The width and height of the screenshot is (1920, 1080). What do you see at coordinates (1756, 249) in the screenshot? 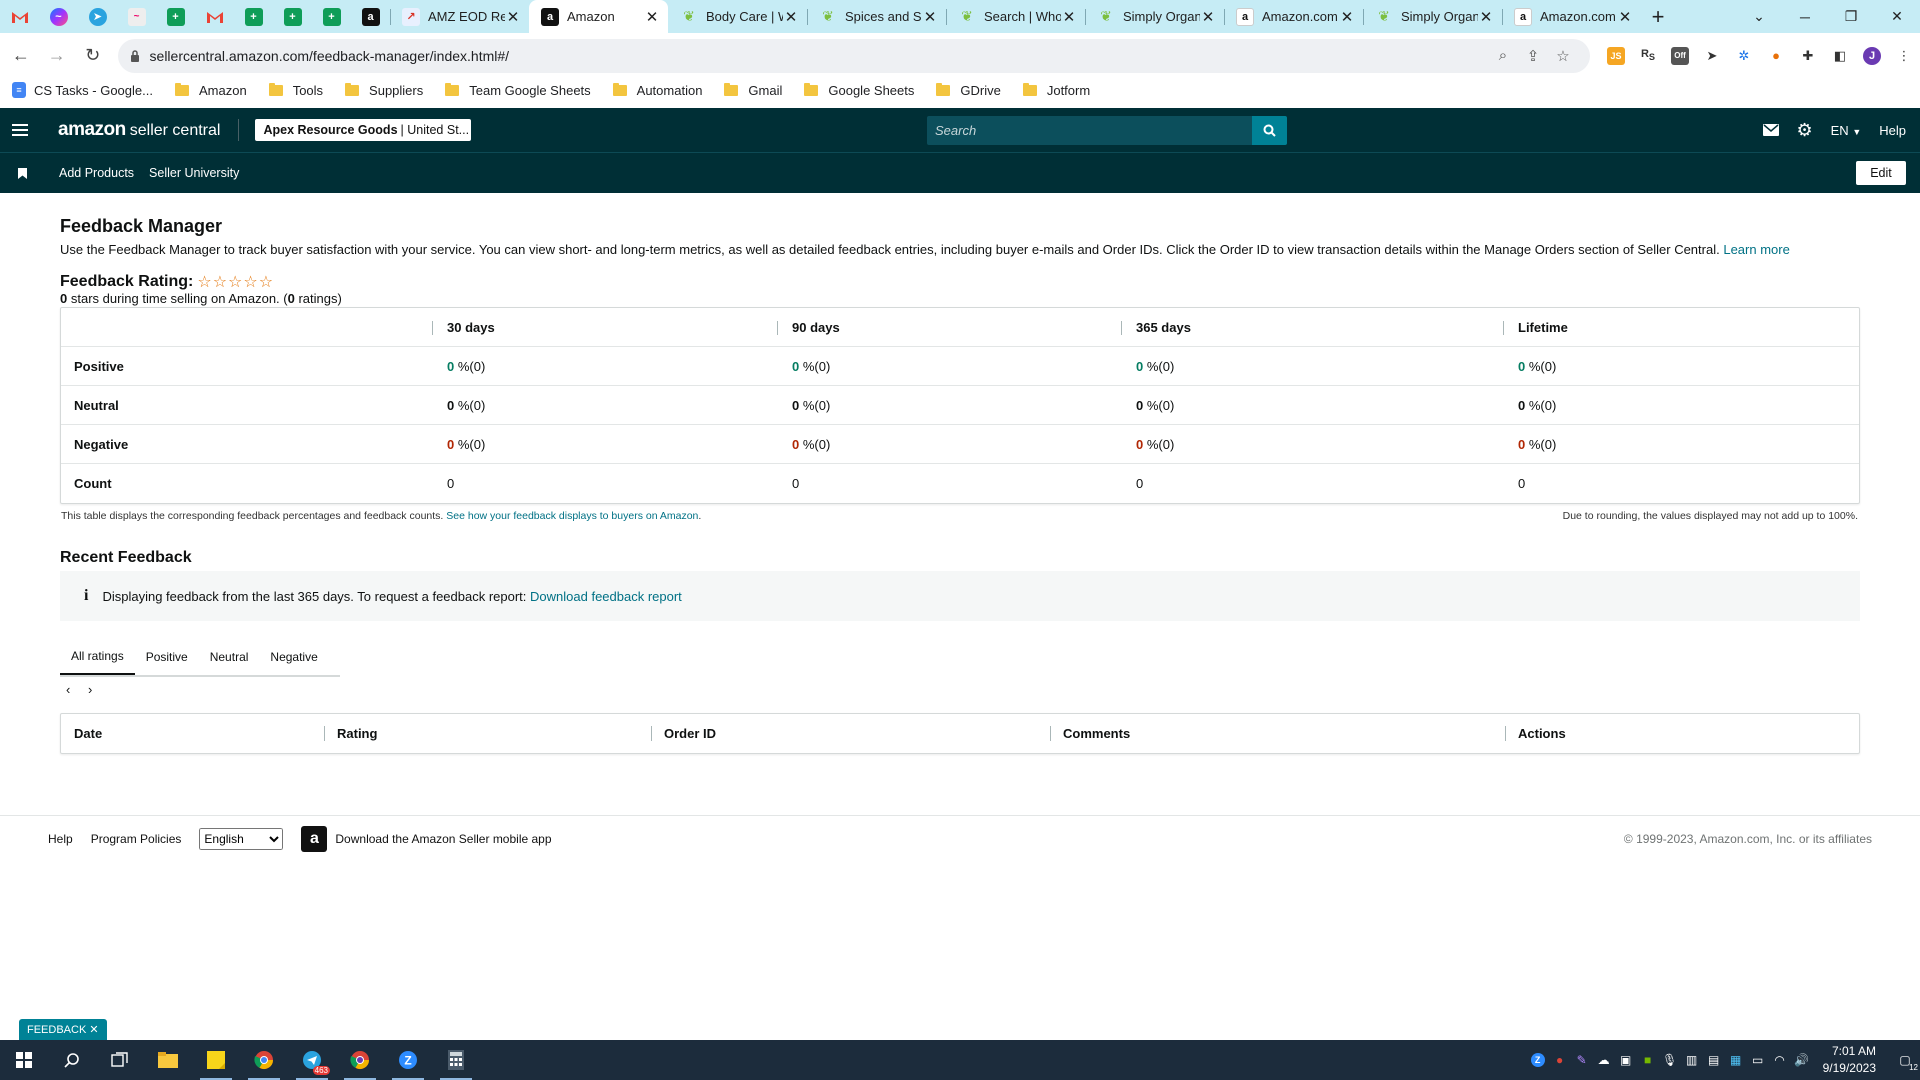
I see `learn-more-link: Learn more` at bounding box center [1756, 249].